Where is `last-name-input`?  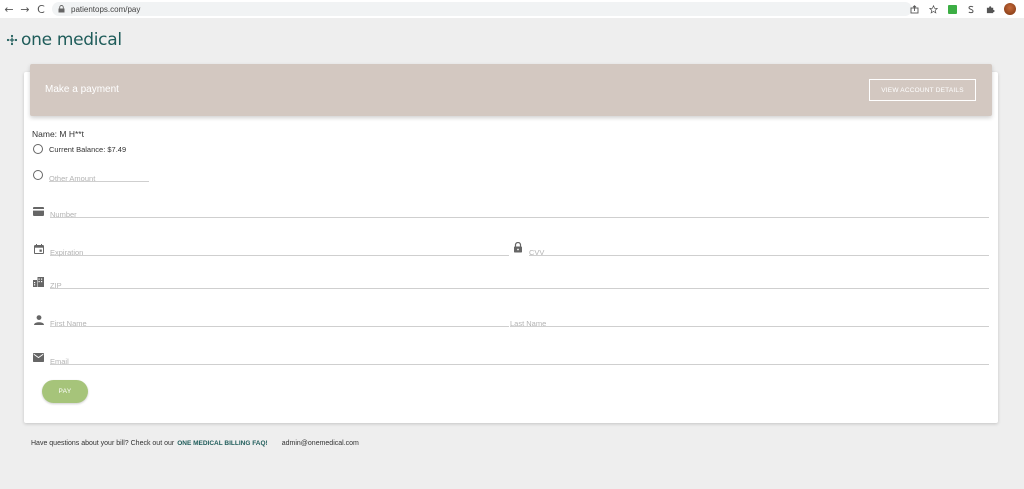 last-name-input is located at coordinates (749, 323).